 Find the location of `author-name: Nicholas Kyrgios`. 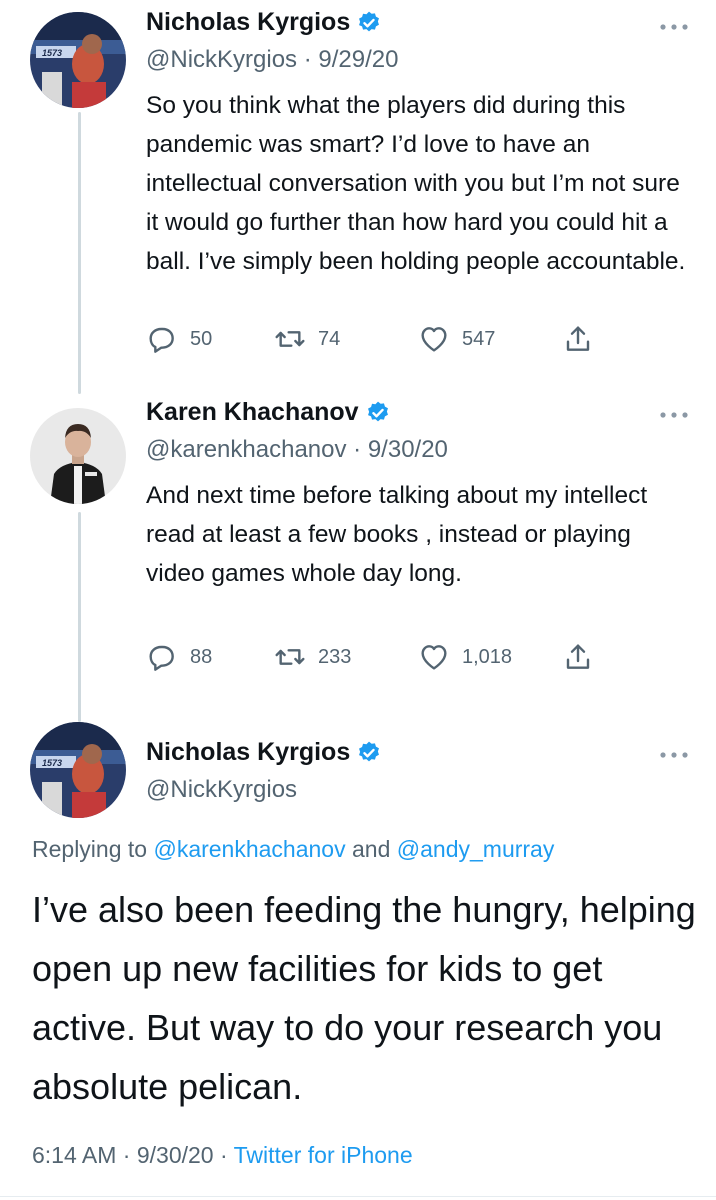

author-name: Nicholas Kyrgios is located at coordinates (248, 752).